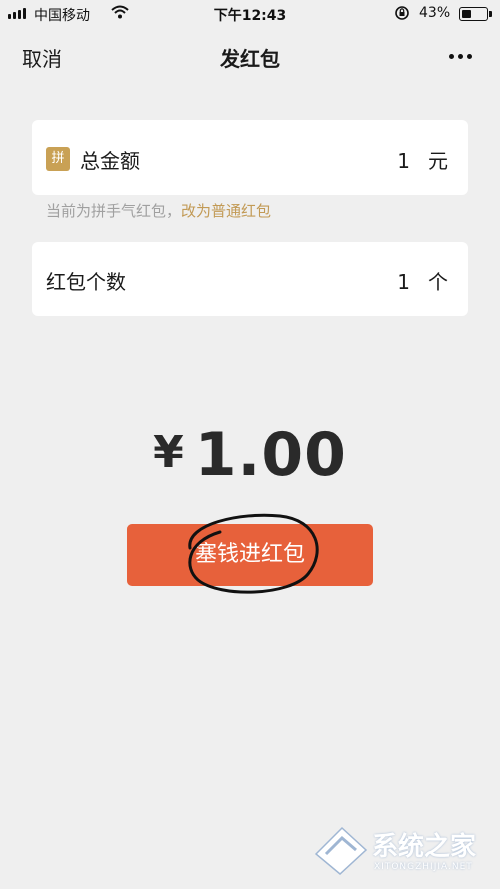 The image size is (500, 889). Describe the element at coordinates (169, 452) in the screenshot. I see `currency-symbol: ¥` at that location.